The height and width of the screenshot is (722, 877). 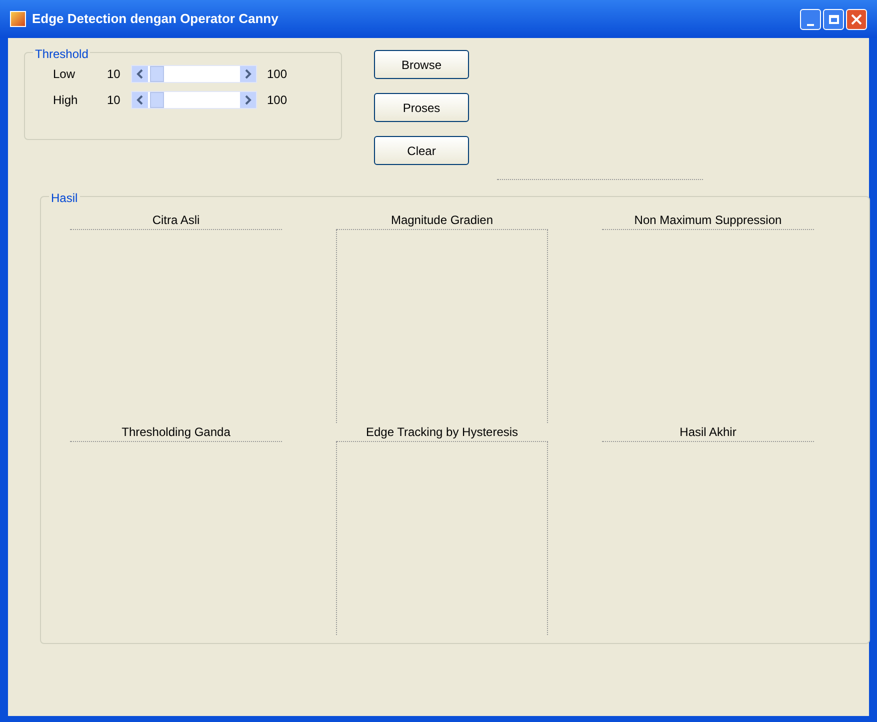 What do you see at coordinates (442, 220) in the screenshot?
I see `panel-title: Magnitude Gradien` at bounding box center [442, 220].